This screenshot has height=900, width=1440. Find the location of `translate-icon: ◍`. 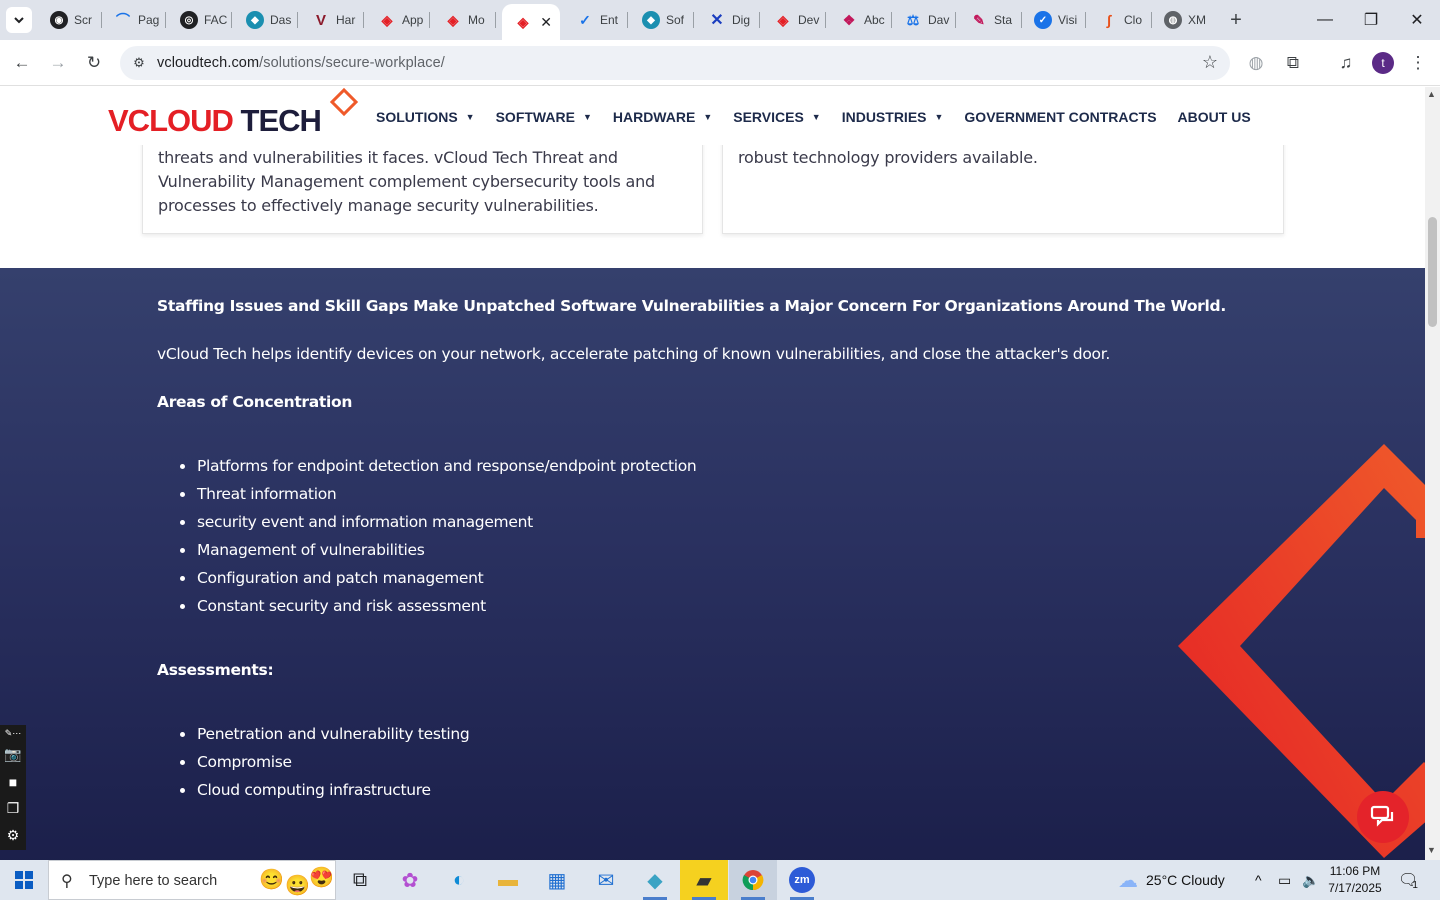

translate-icon: ◍ is located at coordinates (1256, 63).